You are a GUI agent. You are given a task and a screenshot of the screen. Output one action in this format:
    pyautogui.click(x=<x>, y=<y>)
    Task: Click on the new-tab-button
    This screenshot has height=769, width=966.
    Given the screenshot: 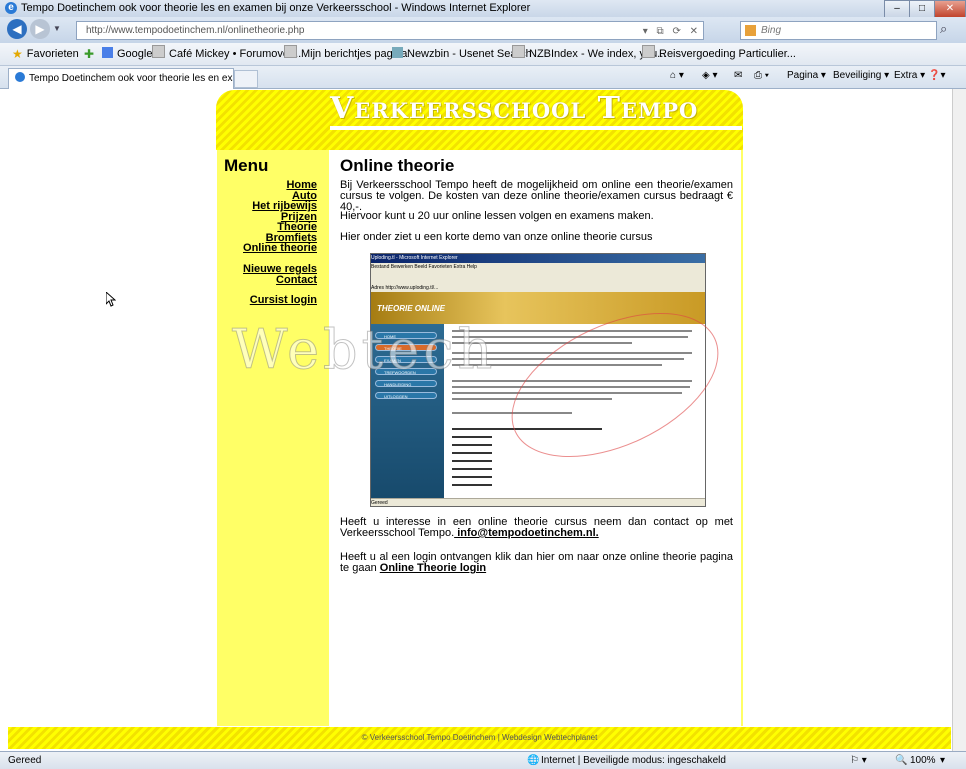 What is the action you would take?
    pyautogui.click(x=246, y=79)
    